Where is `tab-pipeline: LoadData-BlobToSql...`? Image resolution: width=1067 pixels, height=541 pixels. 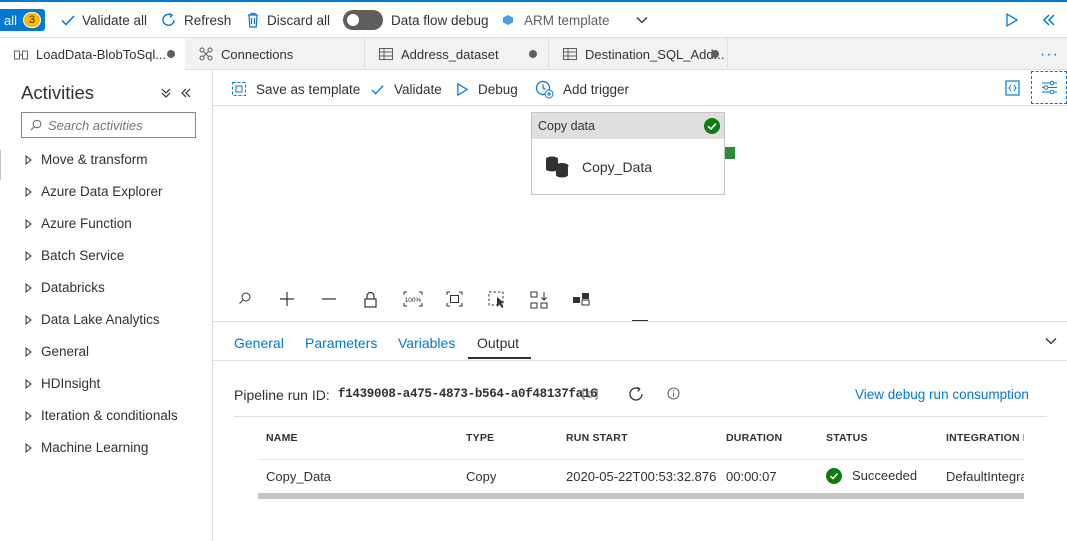
tab-pipeline: LoadData-BlobToSql... is located at coordinates (92, 54).